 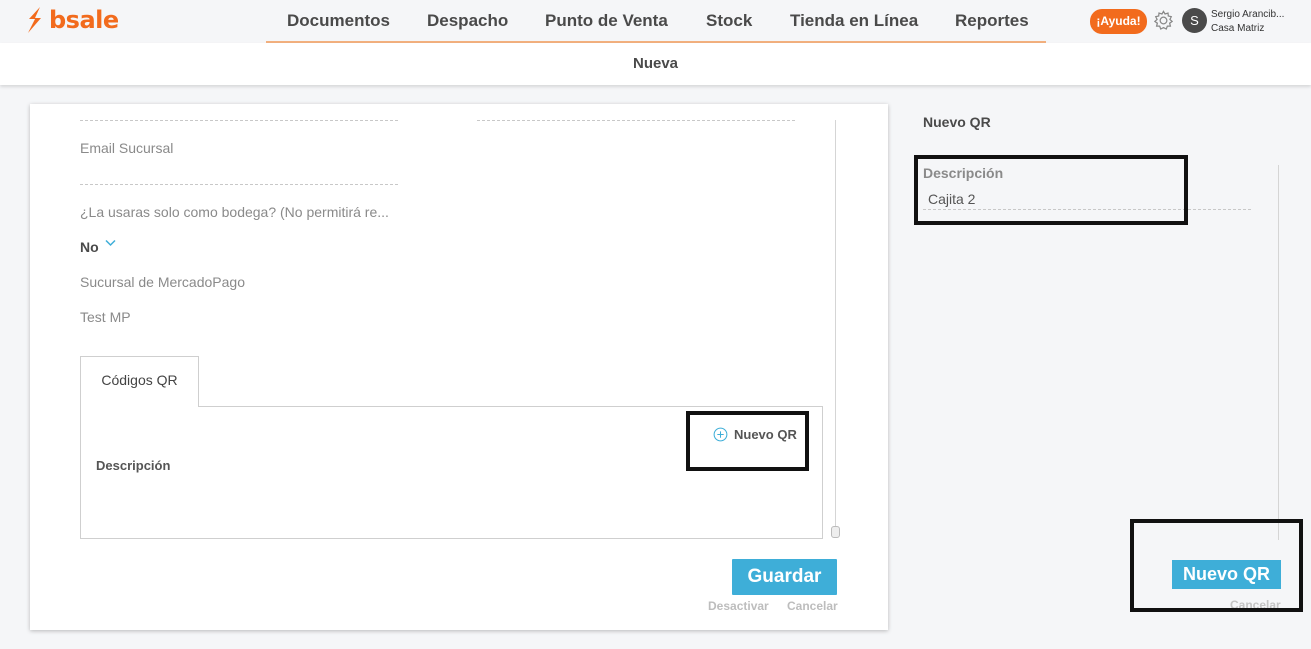 What do you see at coordinates (1278, 352) in the screenshot?
I see `panel-divider` at bounding box center [1278, 352].